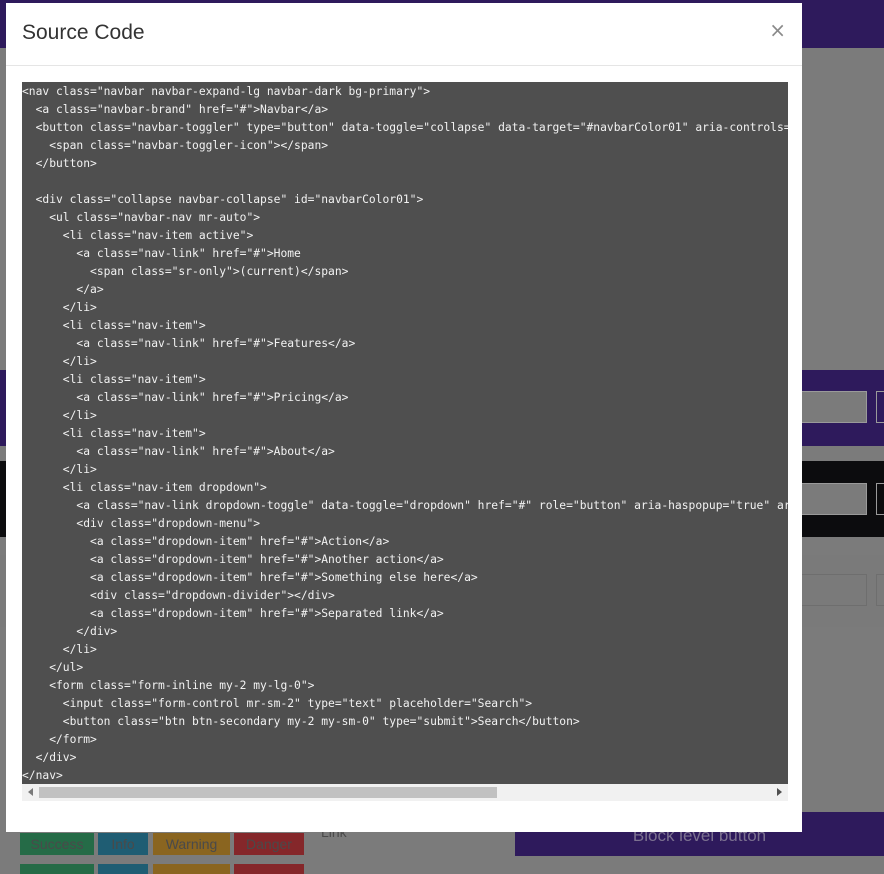 The height and width of the screenshot is (874, 884). I want to click on background-warning-button: Warning, so click(191, 844).